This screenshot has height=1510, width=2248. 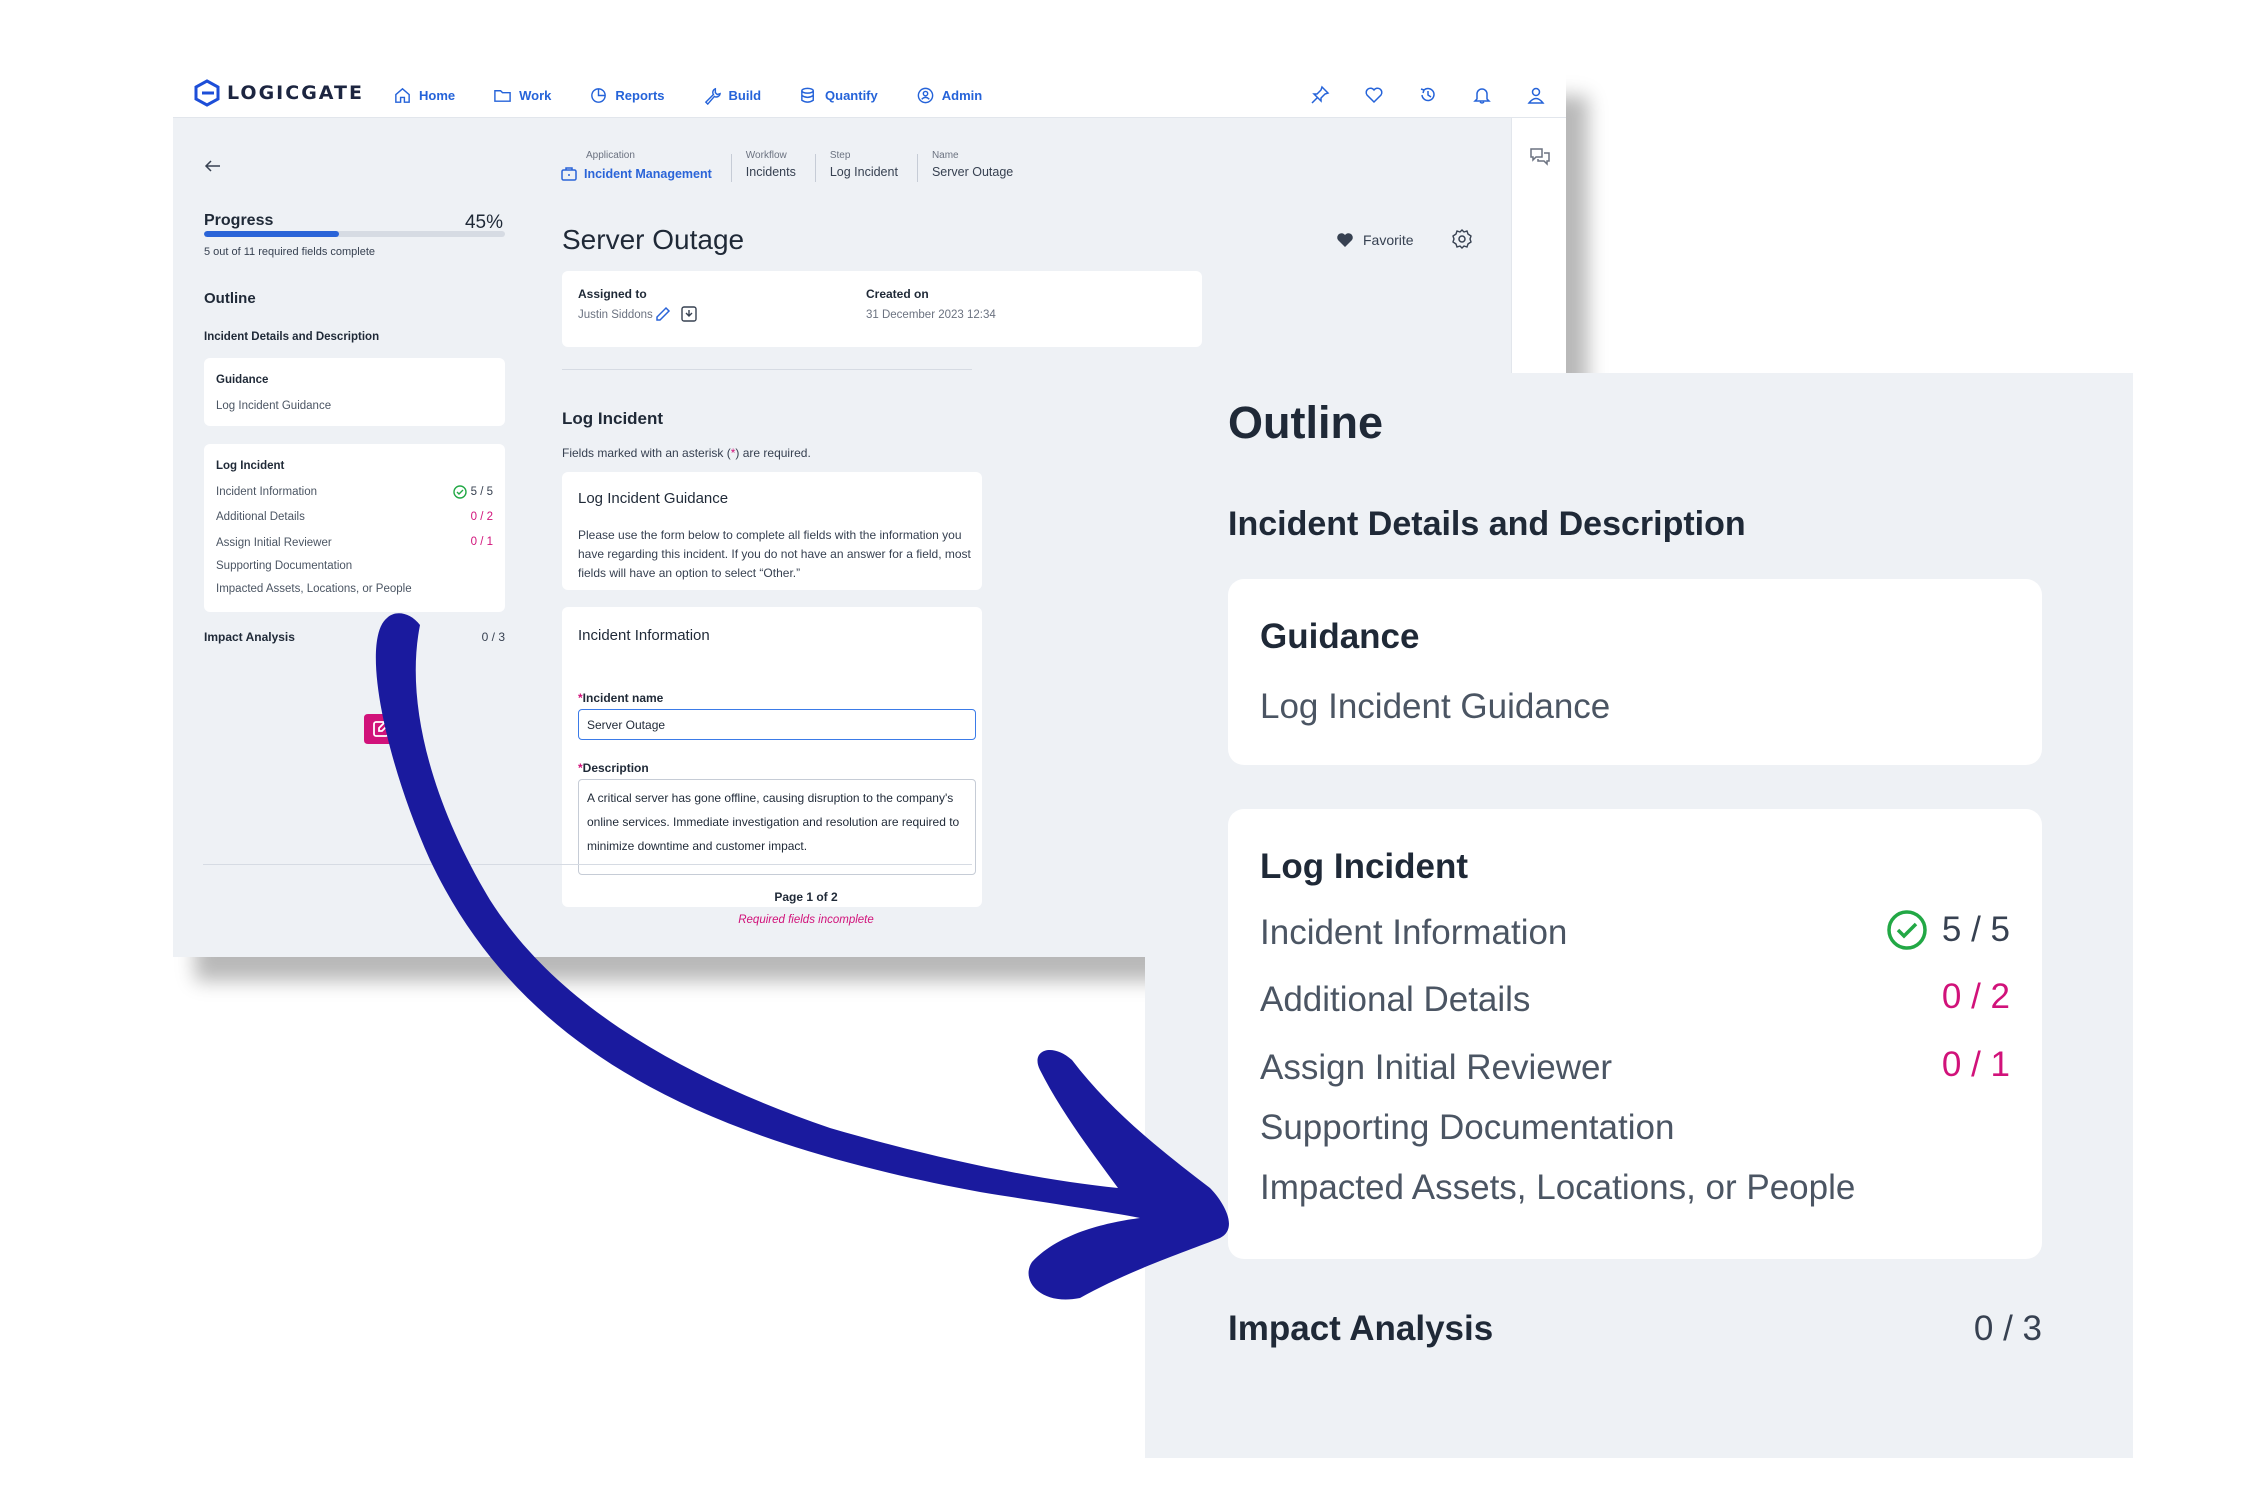 What do you see at coordinates (1435, 707) in the screenshot?
I see `zoom-guidance-item: Log Incident Guidance` at bounding box center [1435, 707].